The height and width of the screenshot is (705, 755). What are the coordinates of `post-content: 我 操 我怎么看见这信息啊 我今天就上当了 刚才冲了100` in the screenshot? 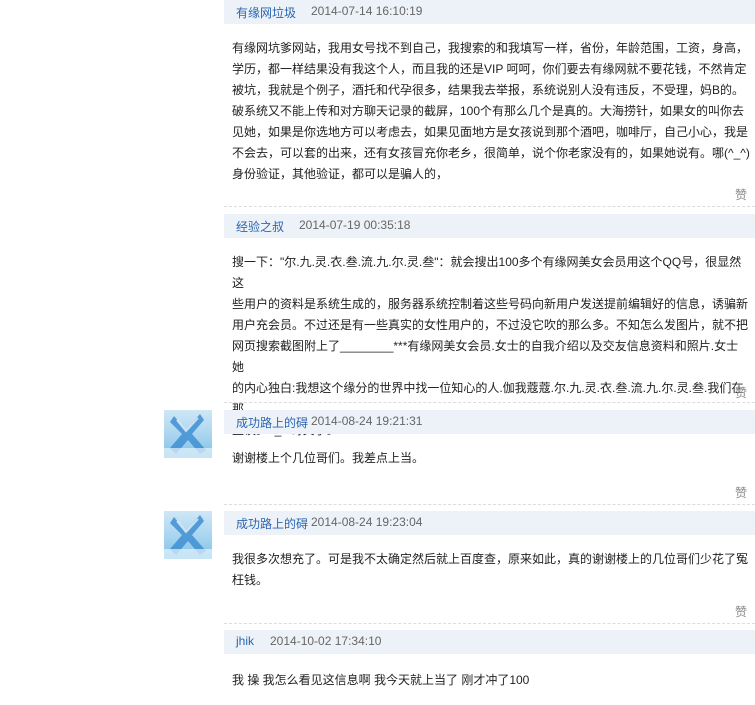 It's located at (381, 680).